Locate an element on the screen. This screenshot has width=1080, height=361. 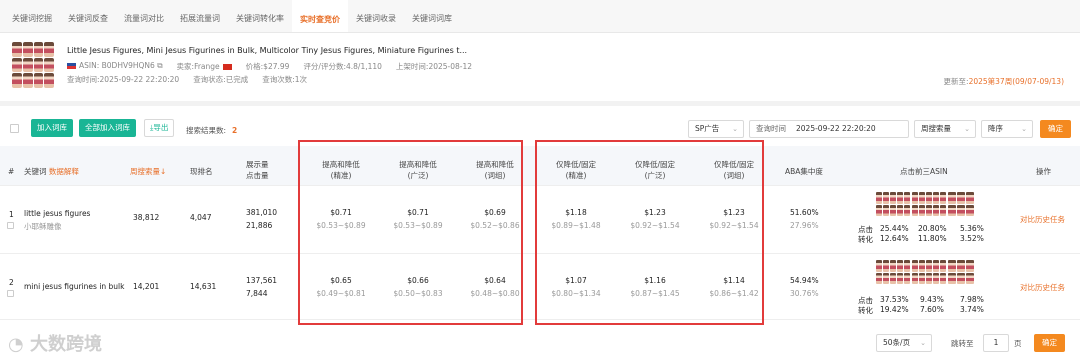
col-down-phrase: 仅降低/固定 (词组) is located at coordinates (734, 170).